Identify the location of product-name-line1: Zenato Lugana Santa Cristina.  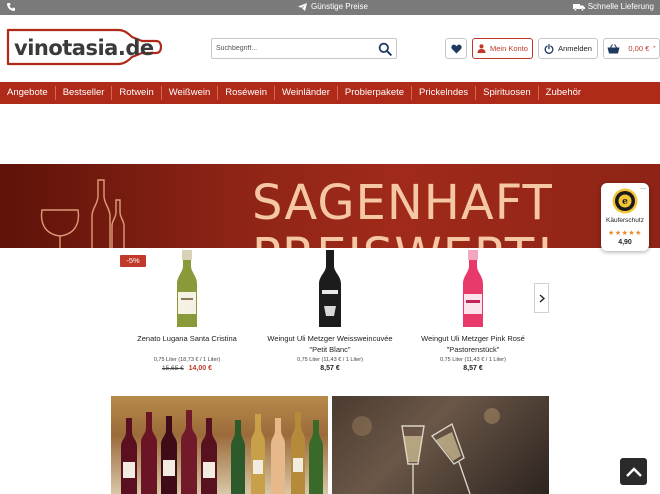
(187, 338).